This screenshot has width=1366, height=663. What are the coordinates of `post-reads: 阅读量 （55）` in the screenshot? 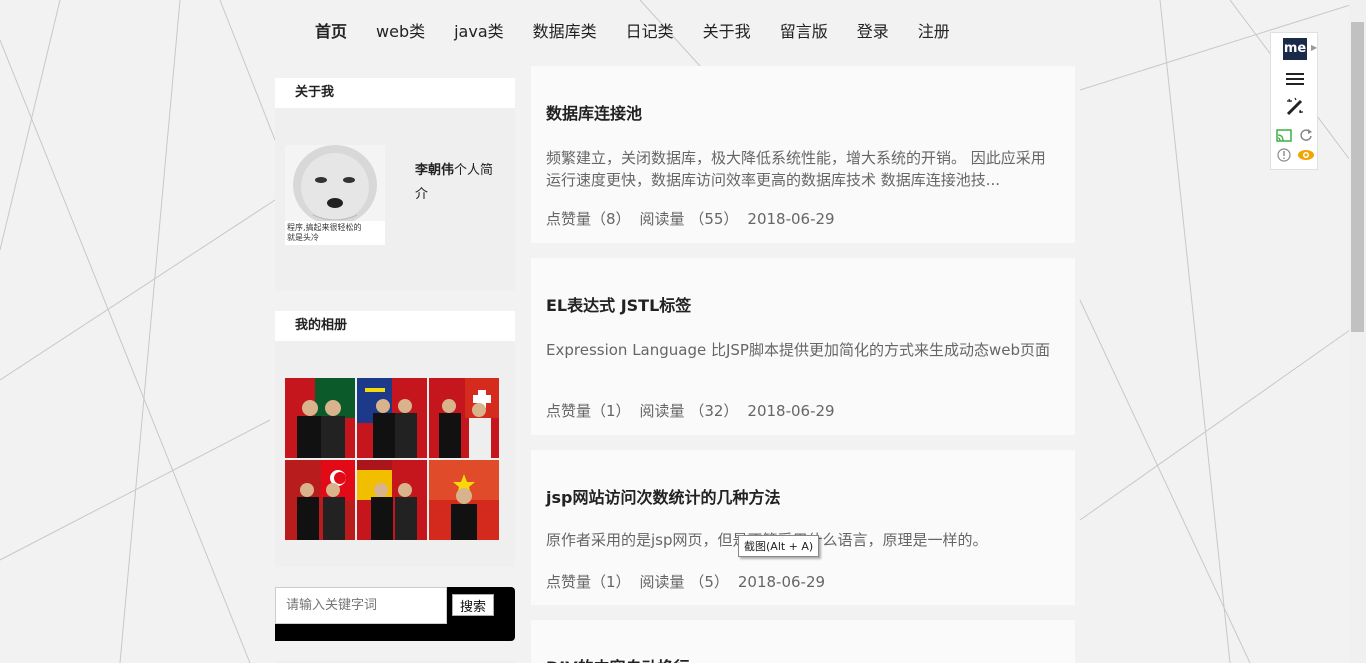 It's located at (689, 219).